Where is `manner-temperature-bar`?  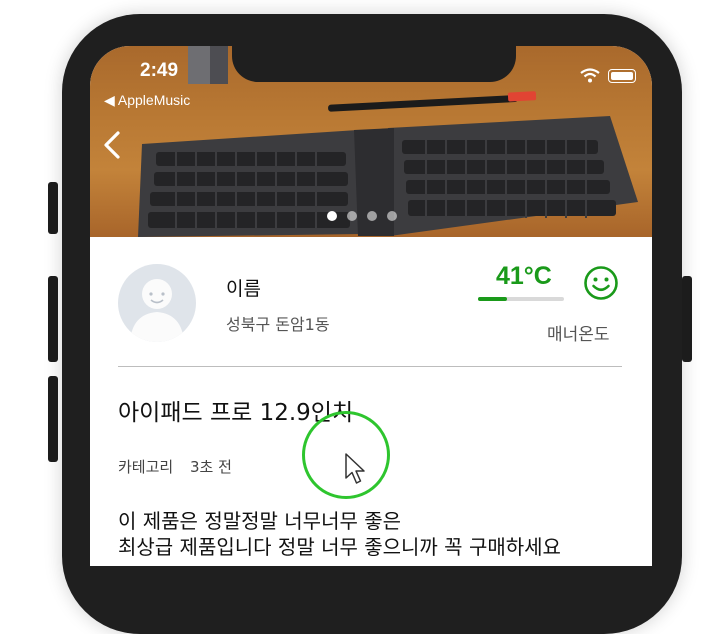
manner-temperature-bar is located at coordinates (521, 299).